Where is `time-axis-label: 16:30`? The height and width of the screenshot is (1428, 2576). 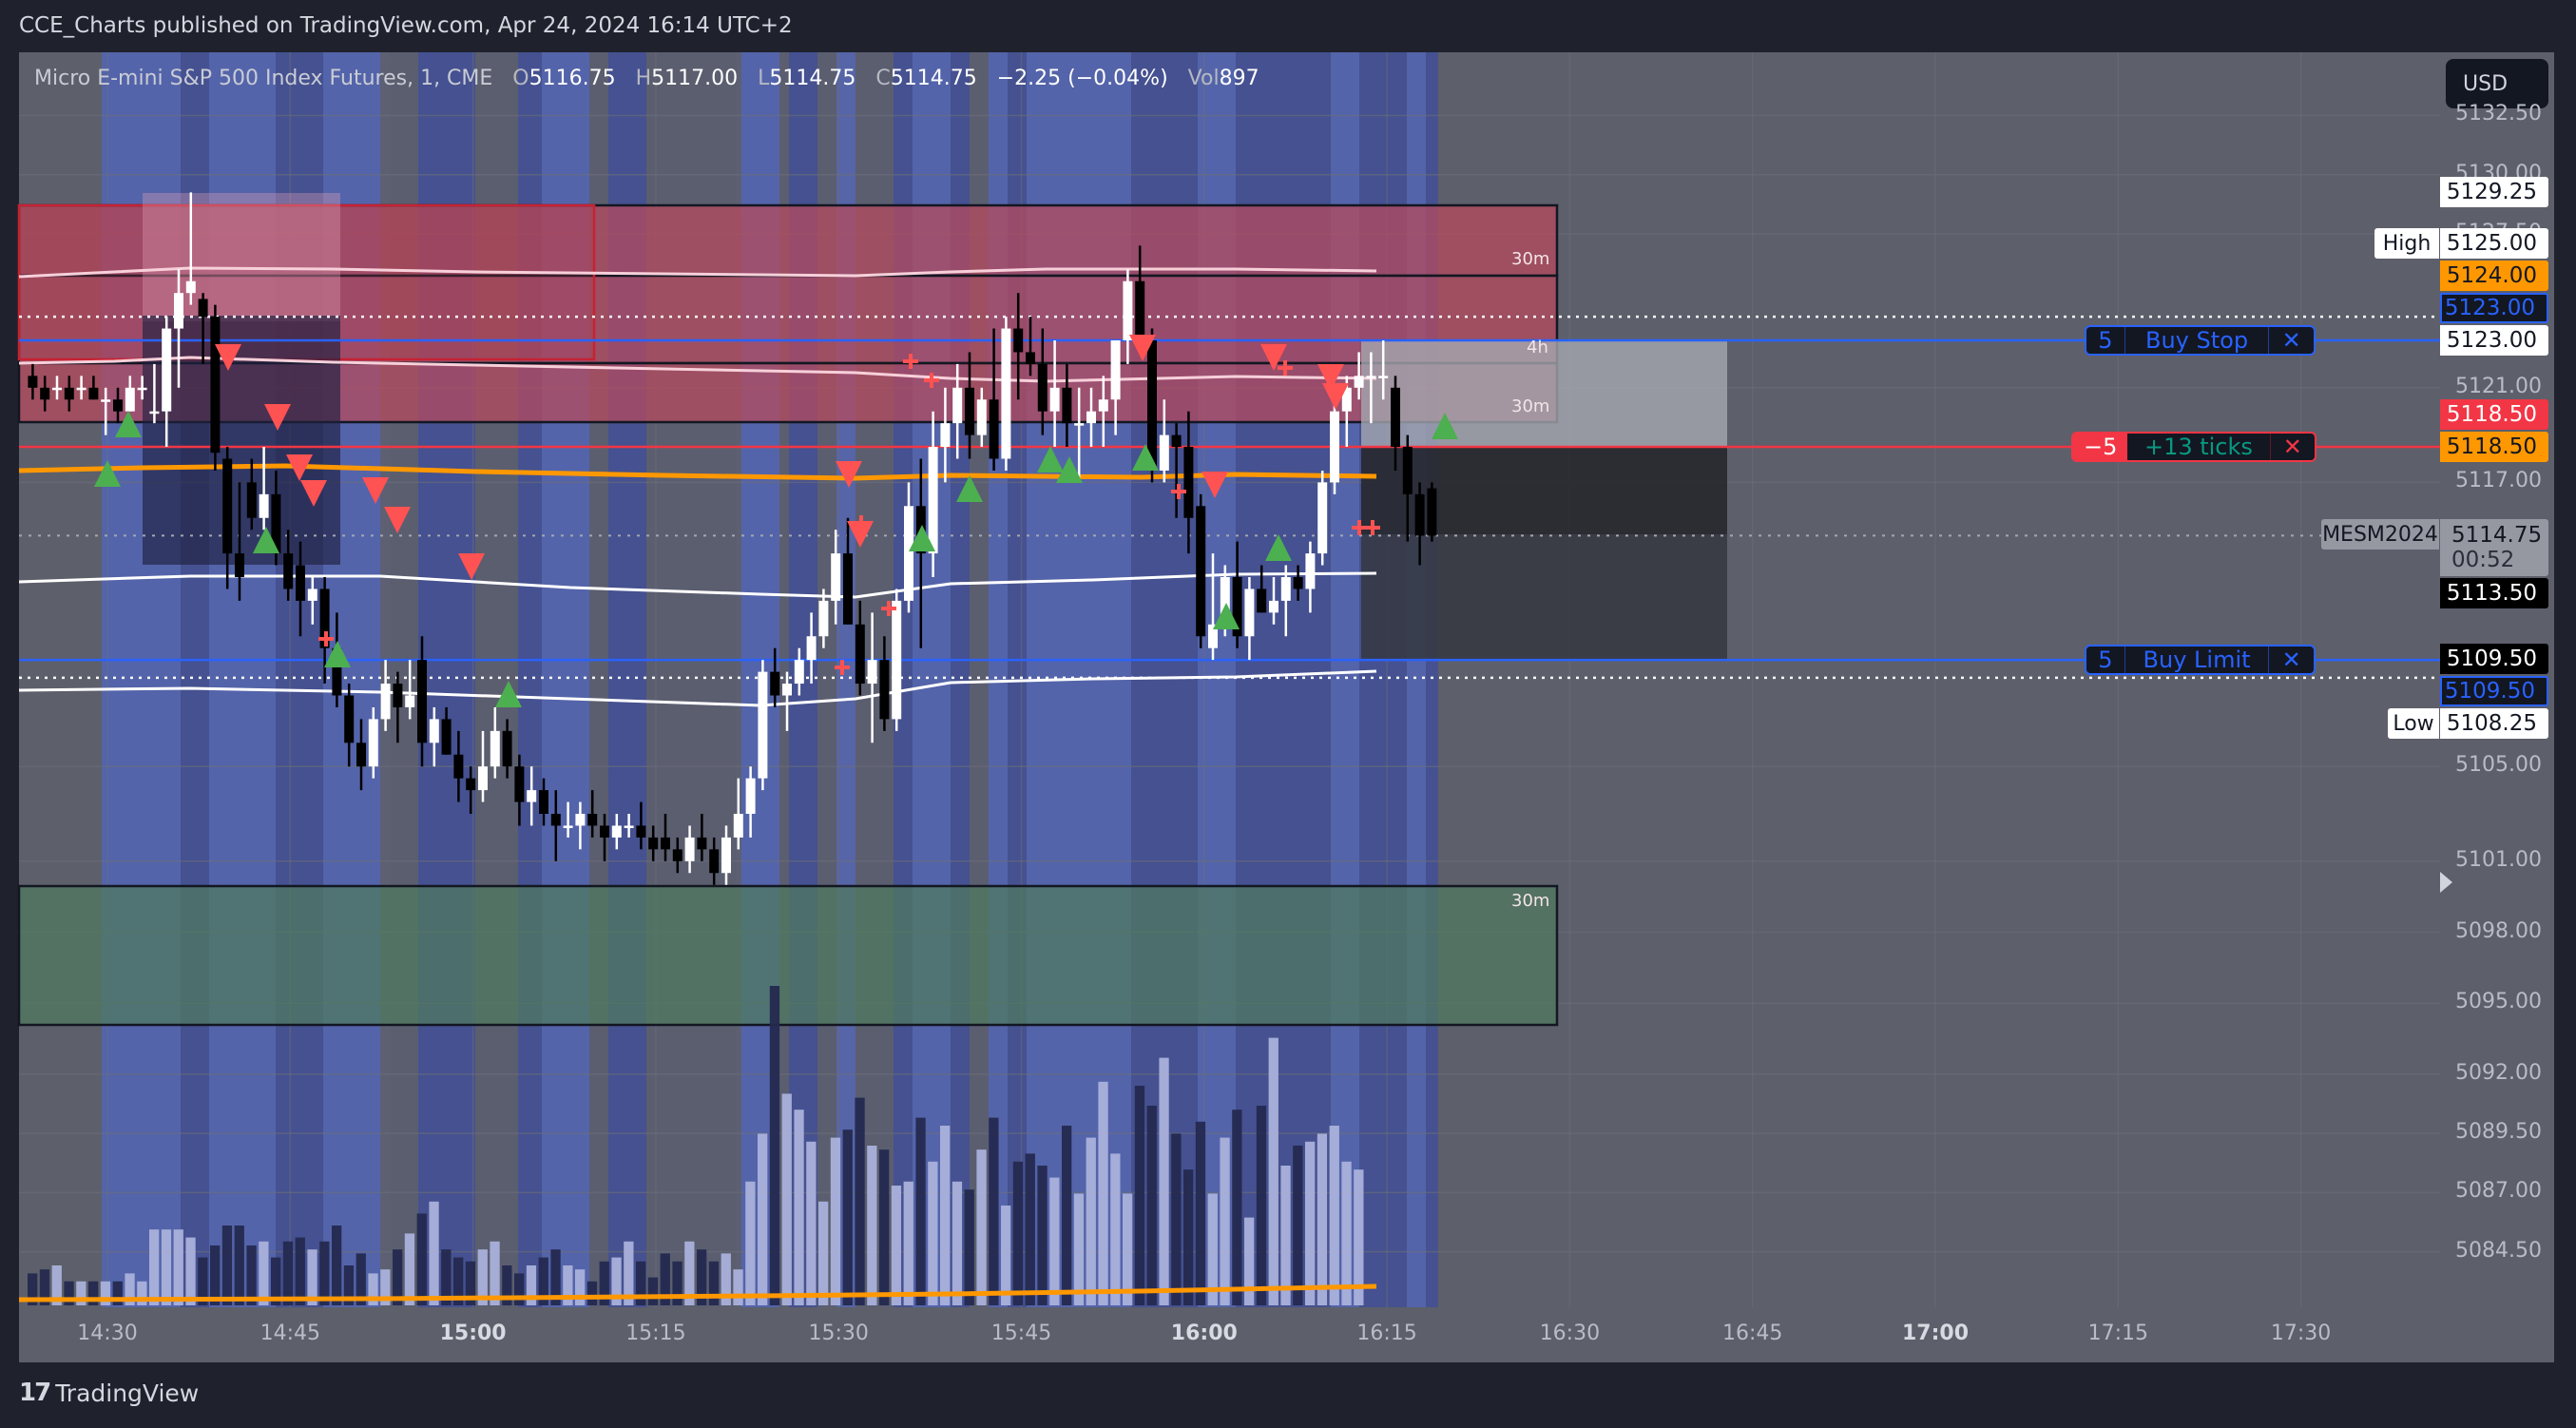
time-axis-label: 16:30 is located at coordinates (1570, 1334).